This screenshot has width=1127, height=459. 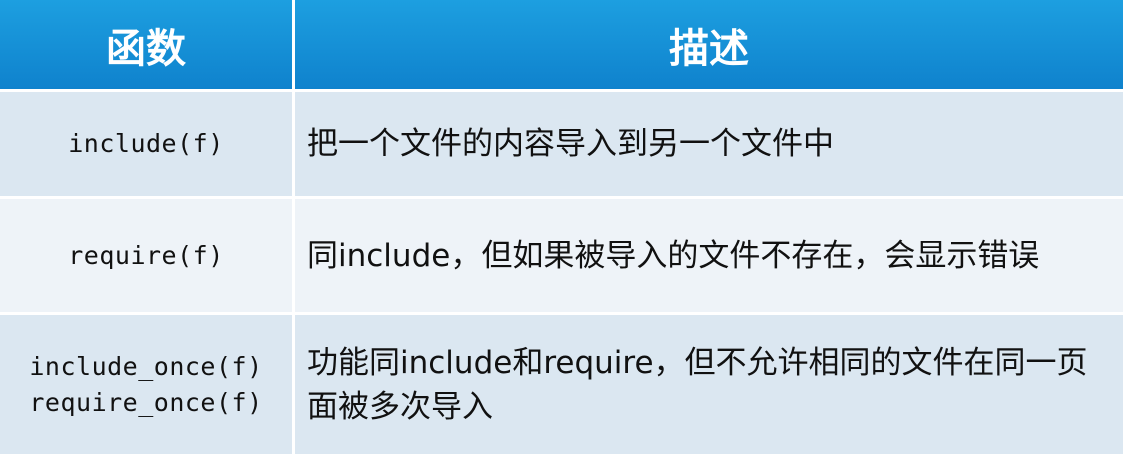 What do you see at coordinates (146, 366) in the screenshot?
I see `function-name: include_once(f)` at bounding box center [146, 366].